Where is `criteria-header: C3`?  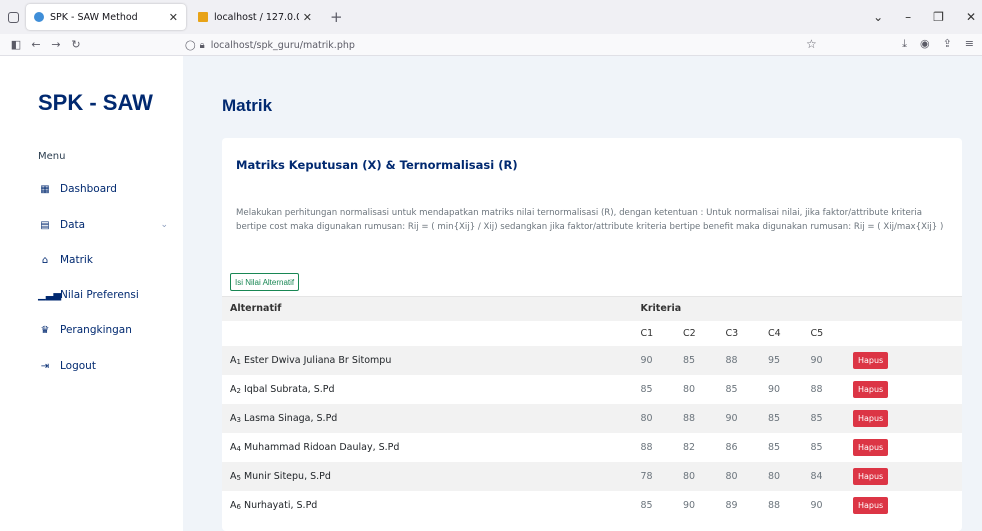
criteria-header: C3 is located at coordinates (746, 333).